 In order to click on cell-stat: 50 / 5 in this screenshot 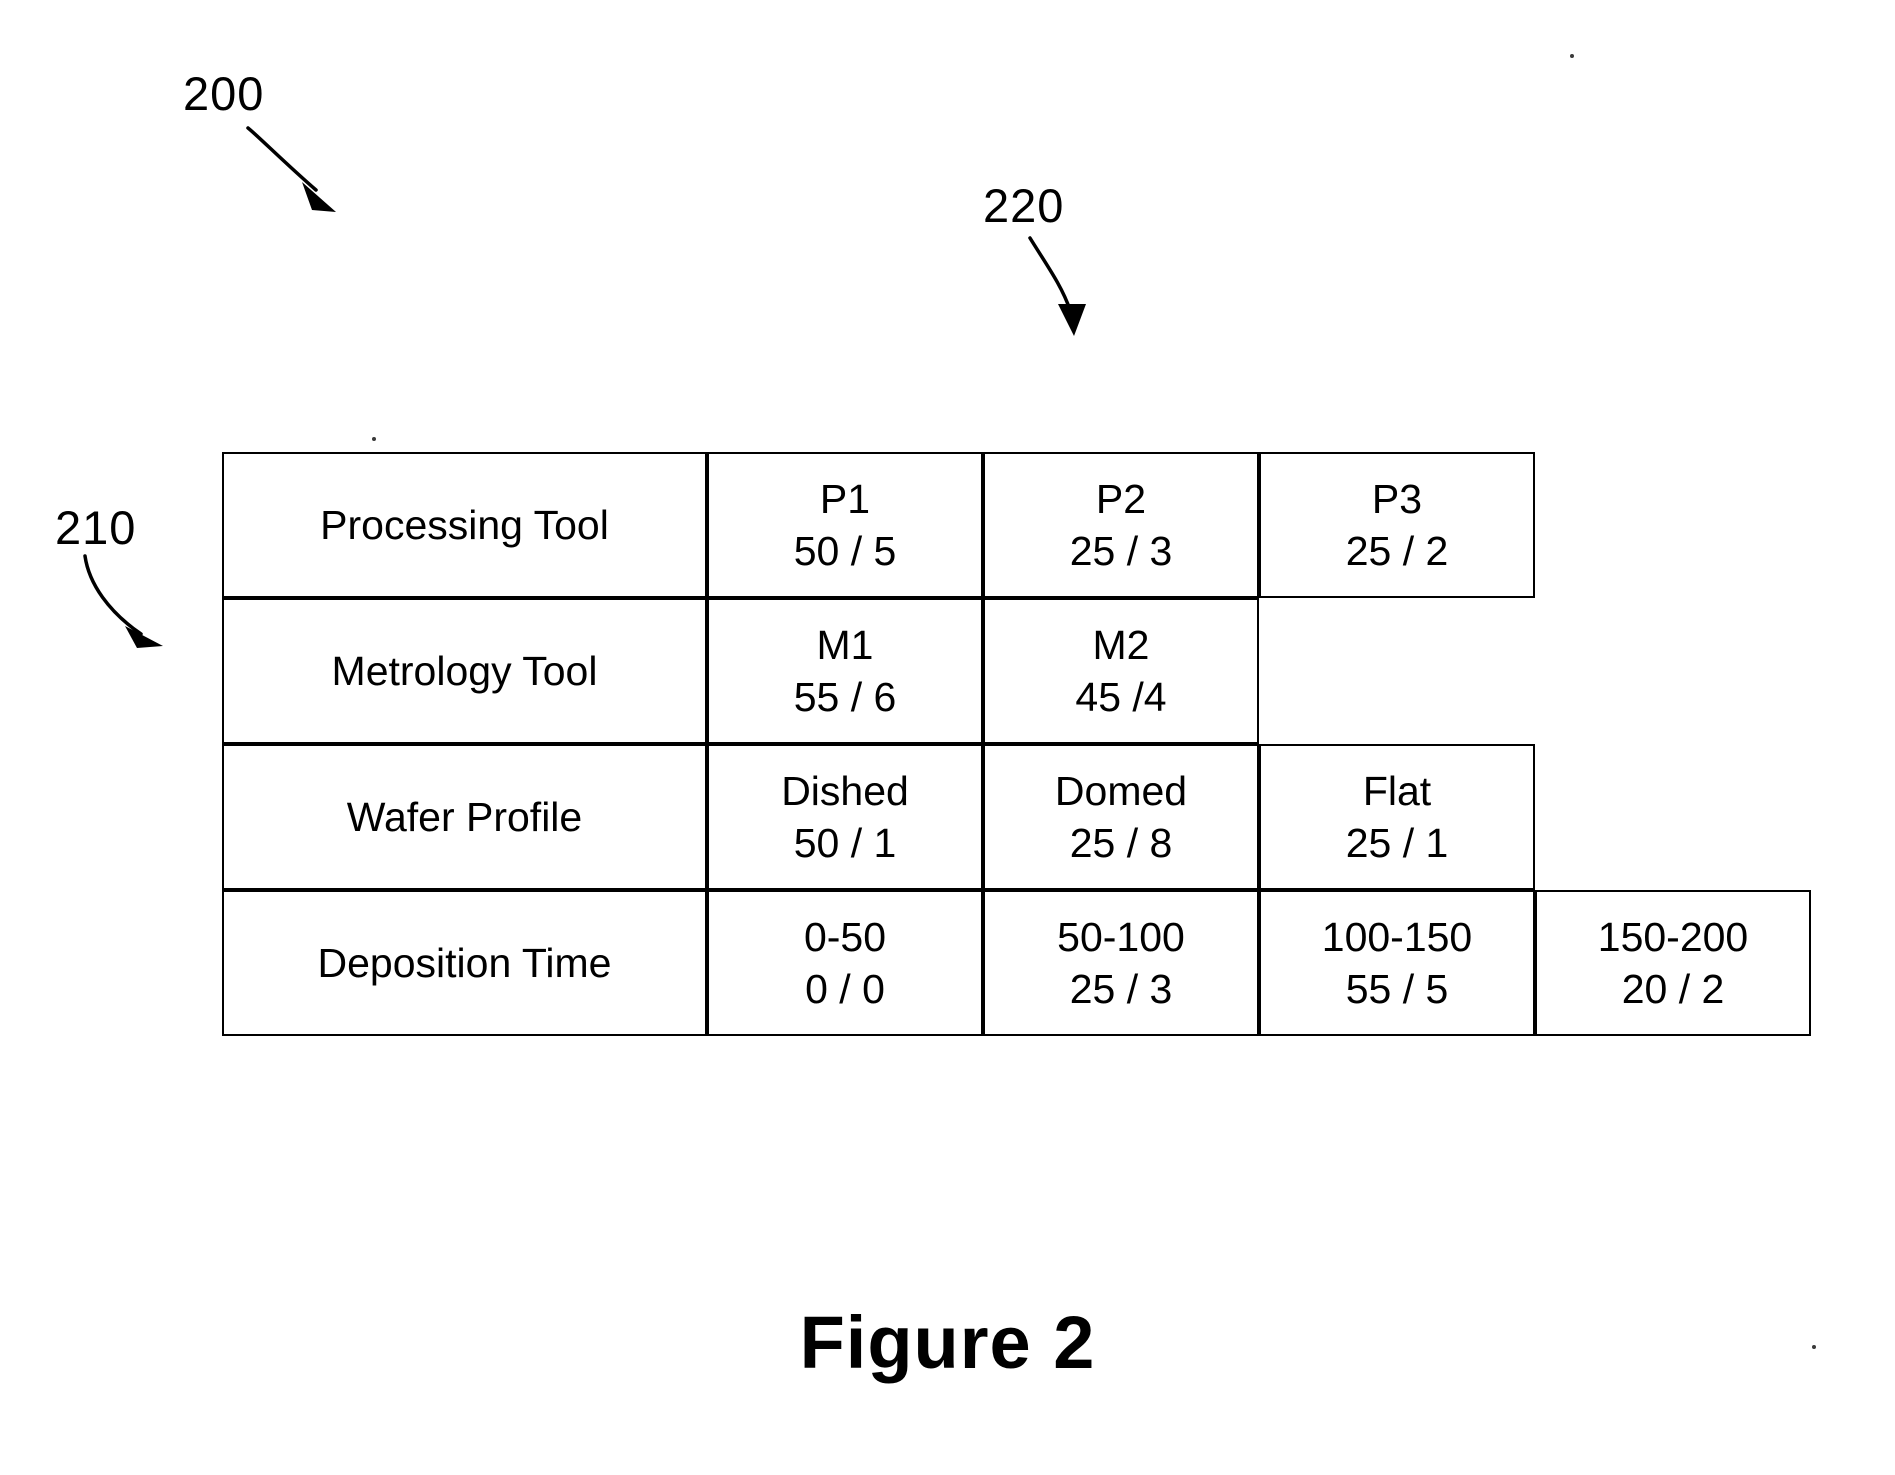, I will do `click(845, 551)`.